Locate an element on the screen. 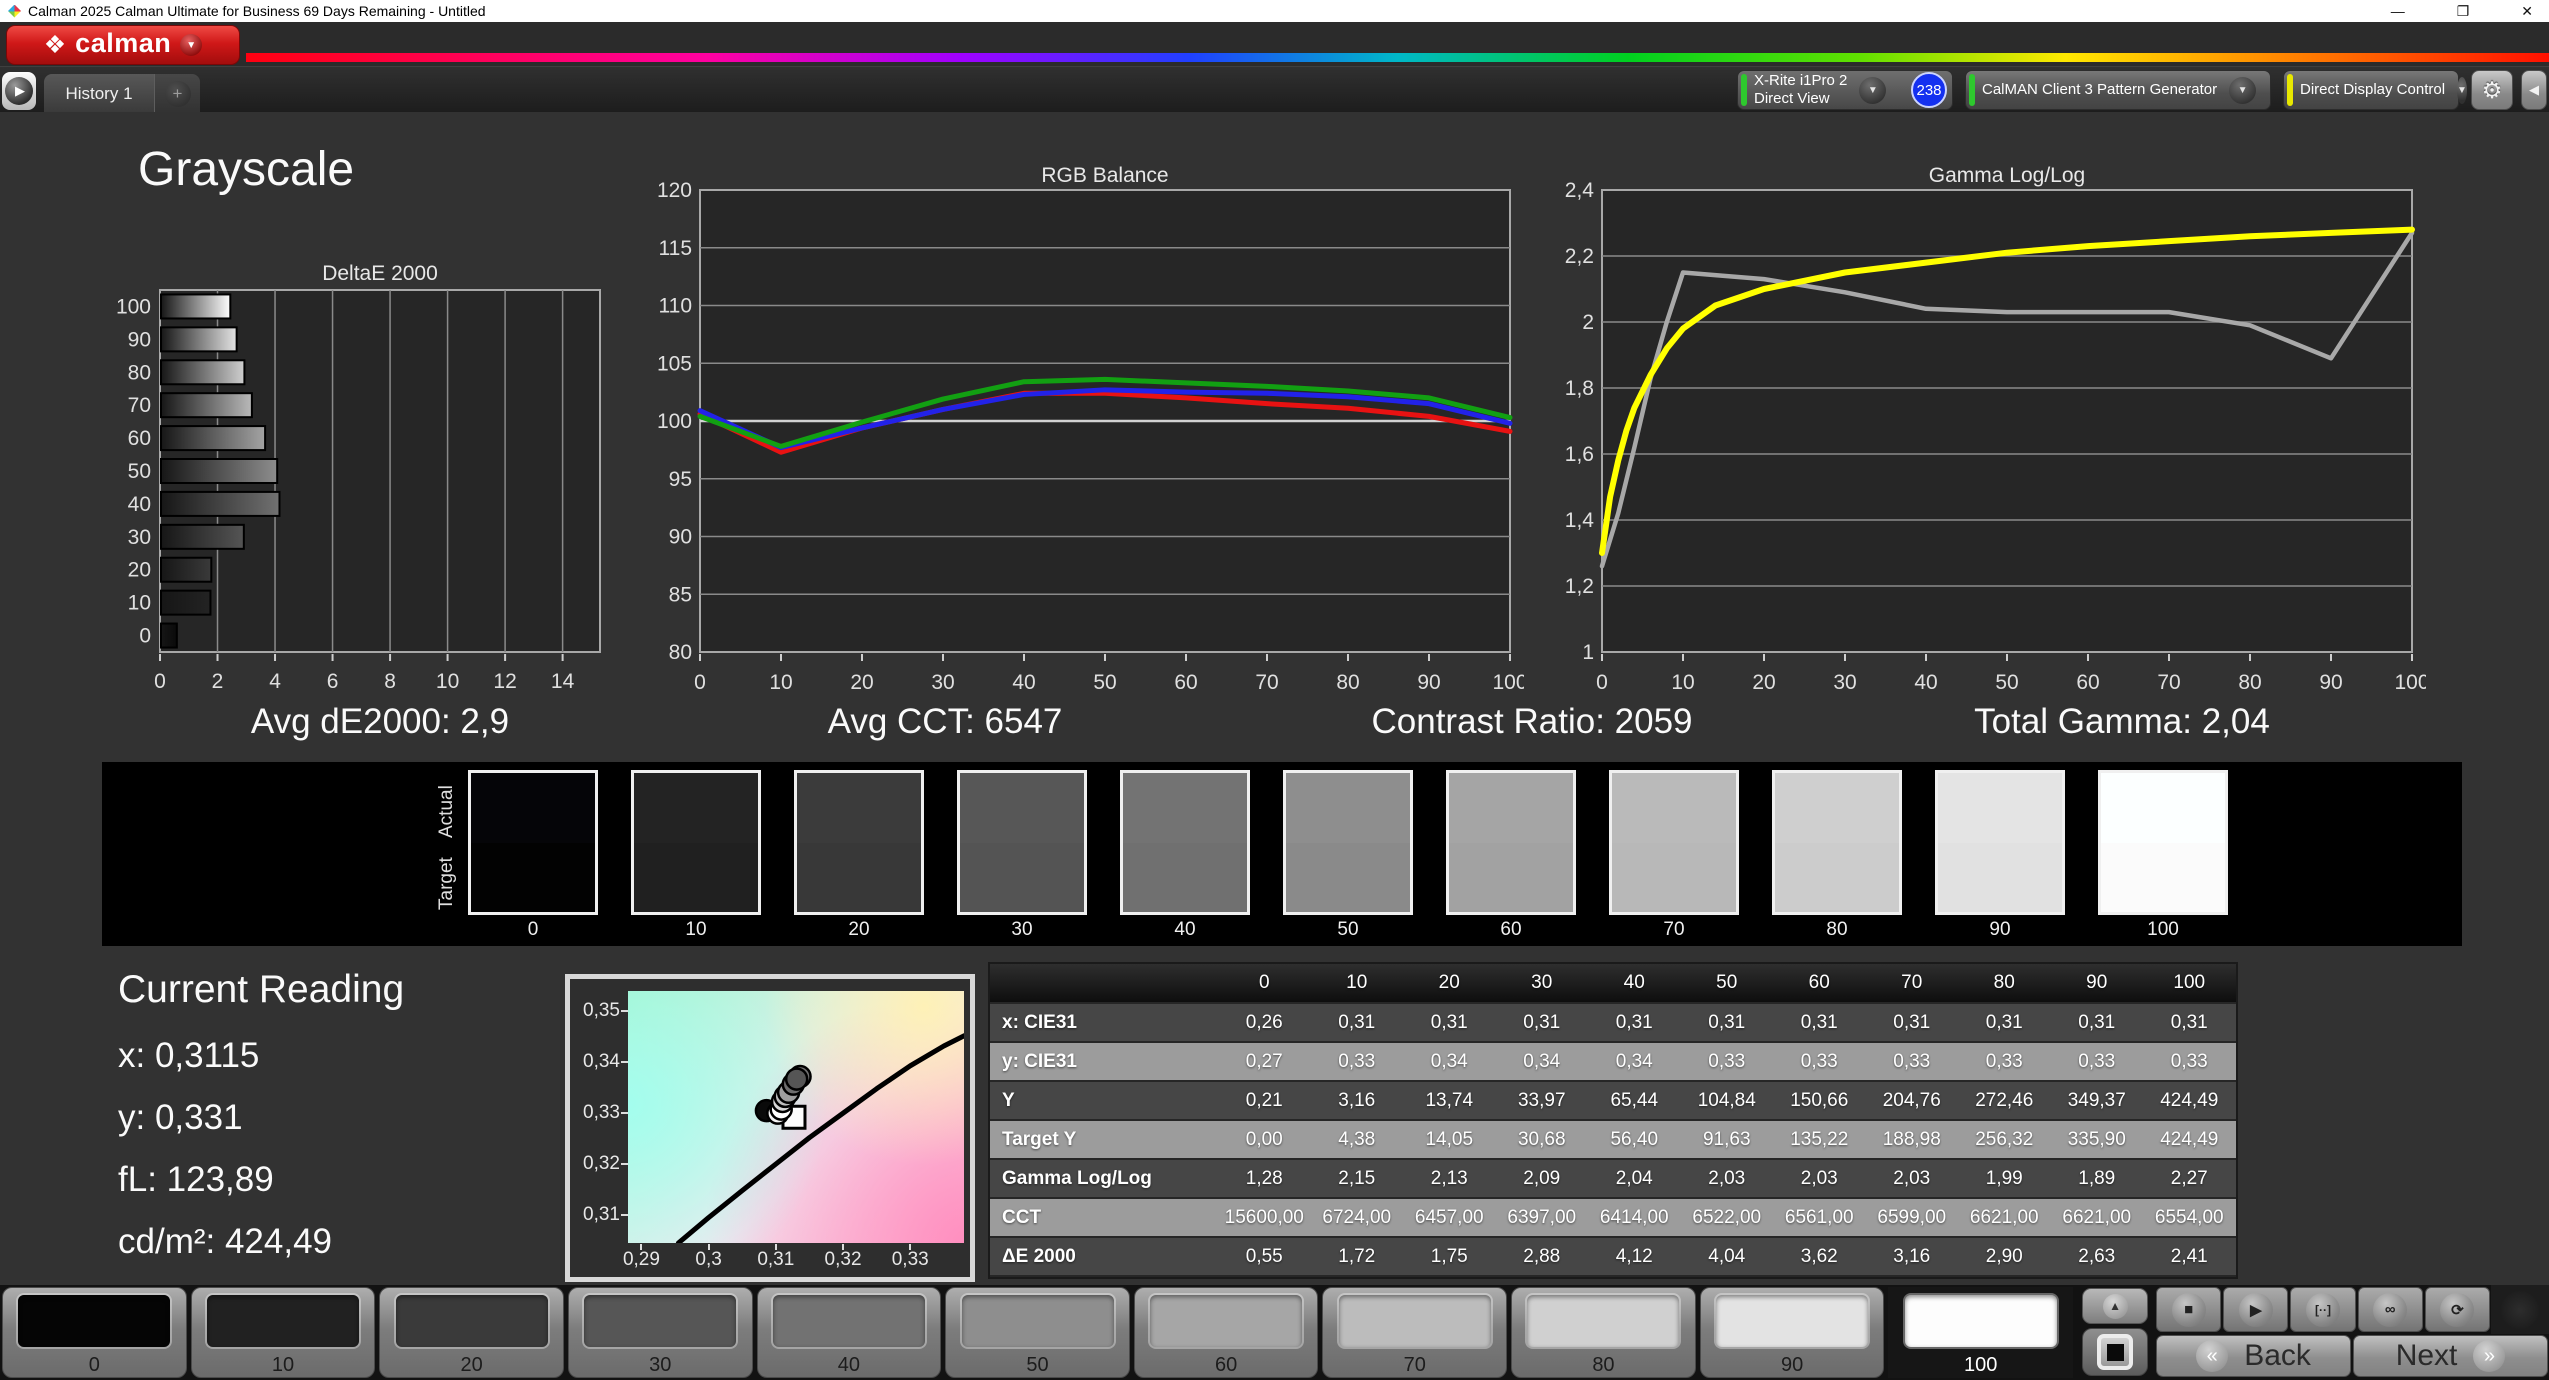 The height and width of the screenshot is (1380, 2549). maximize-icon: ❐ is located at coordinates (2463, 11).